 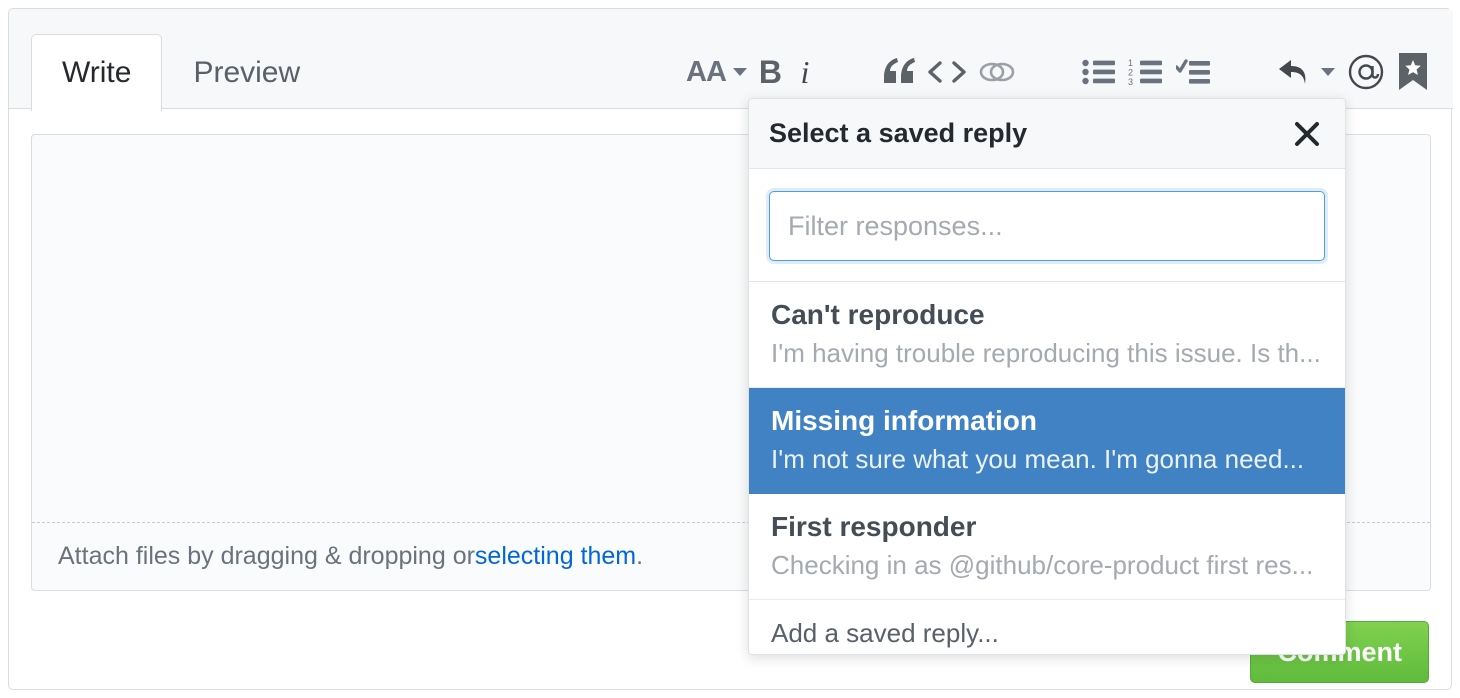 I want to click on markdown-toolbar: AA B i 1 2 3, so click(x=1057, y=72).